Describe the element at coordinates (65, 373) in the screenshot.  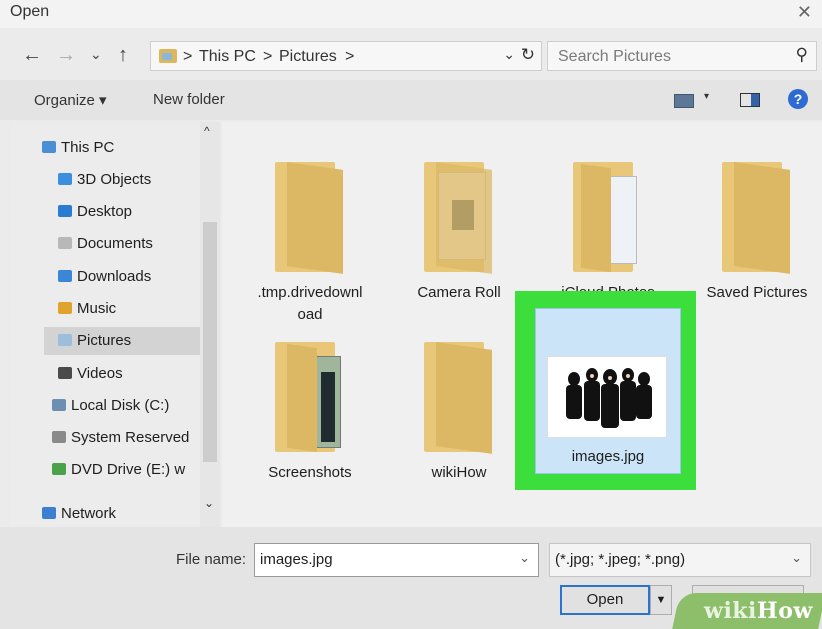
I see `videos-icon` at that location.